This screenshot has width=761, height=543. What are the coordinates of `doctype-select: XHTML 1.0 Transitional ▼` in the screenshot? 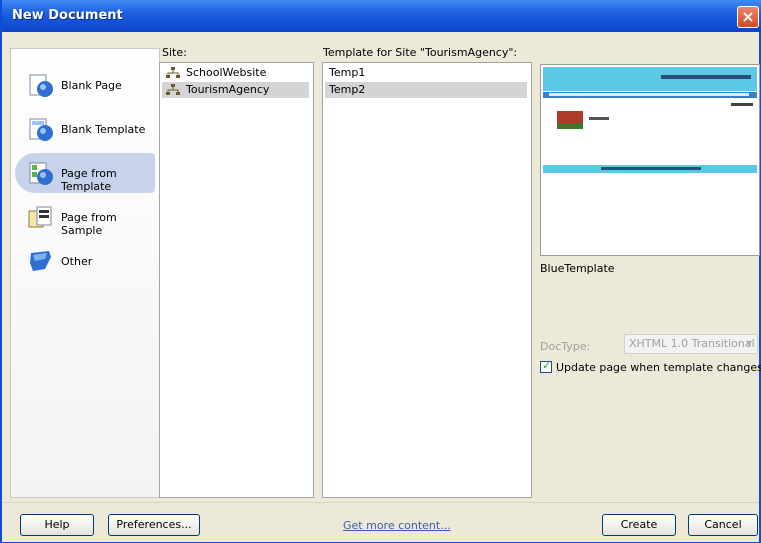 It's located at (691, 344).